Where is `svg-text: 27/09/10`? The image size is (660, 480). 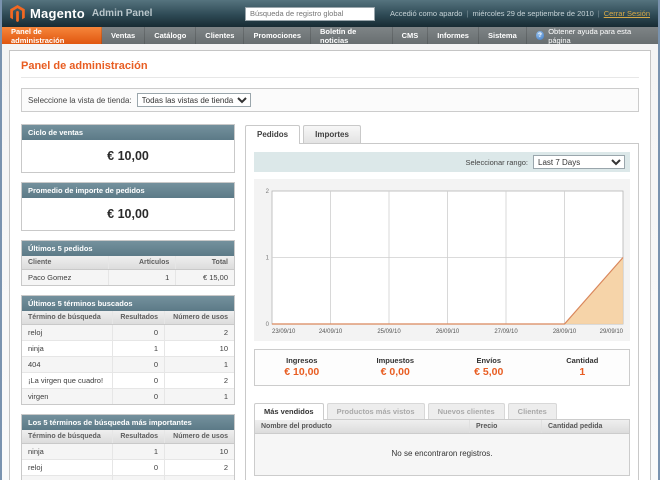 svg-text: 27/09/10 is located at coordinates (506, 332).